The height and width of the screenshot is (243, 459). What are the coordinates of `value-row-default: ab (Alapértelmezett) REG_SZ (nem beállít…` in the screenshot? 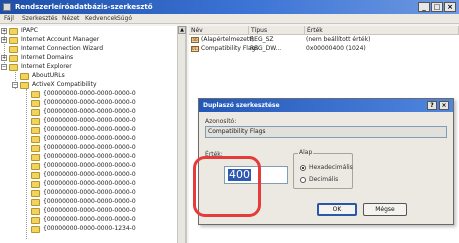 It's located at (324, 40).